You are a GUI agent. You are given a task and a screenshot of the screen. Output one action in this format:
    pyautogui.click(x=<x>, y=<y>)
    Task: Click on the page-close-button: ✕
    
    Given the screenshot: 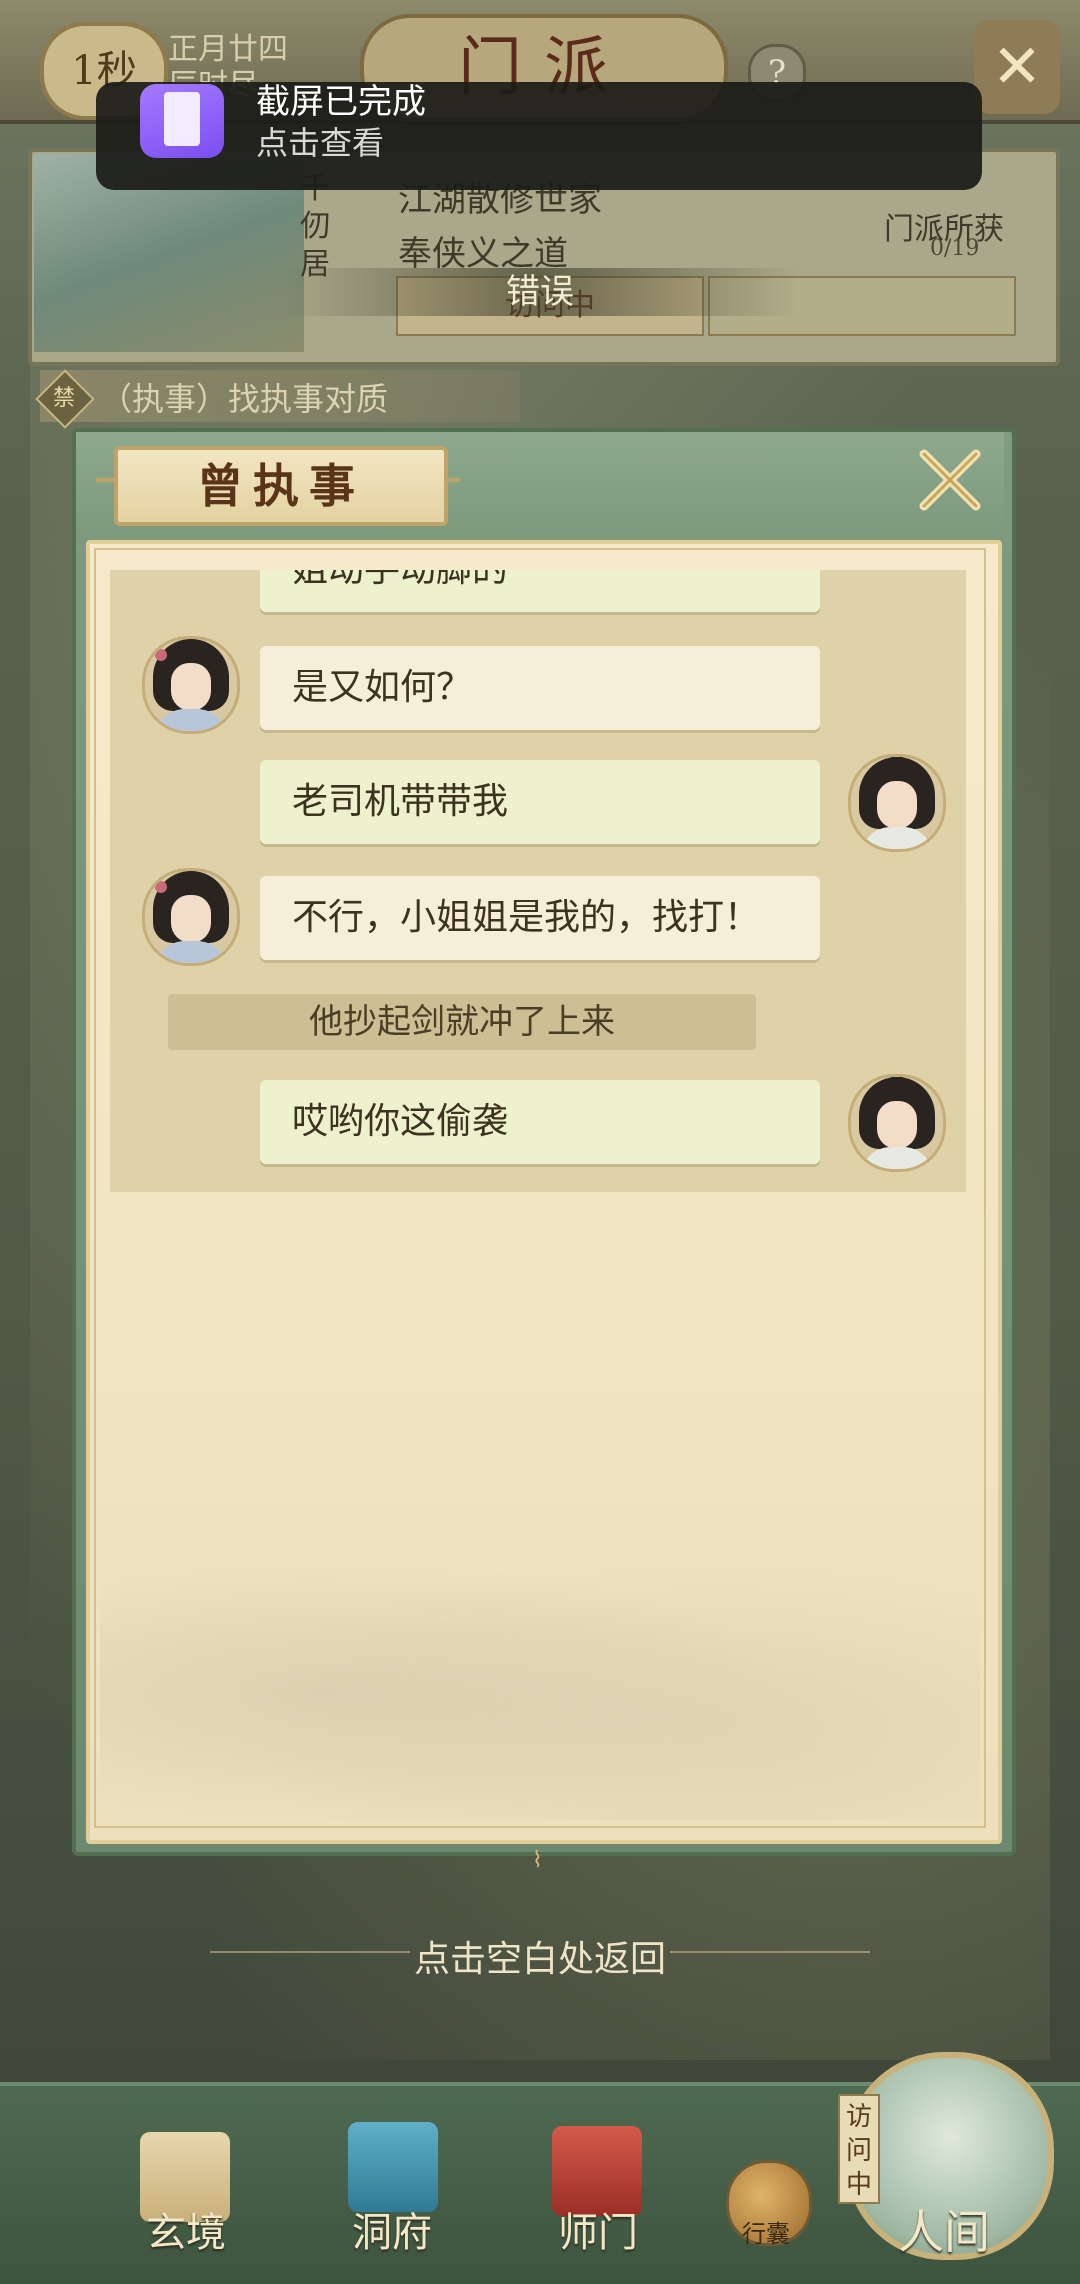 What is the action you would take?
    pyautogui.click(x=1017, y=67)
    